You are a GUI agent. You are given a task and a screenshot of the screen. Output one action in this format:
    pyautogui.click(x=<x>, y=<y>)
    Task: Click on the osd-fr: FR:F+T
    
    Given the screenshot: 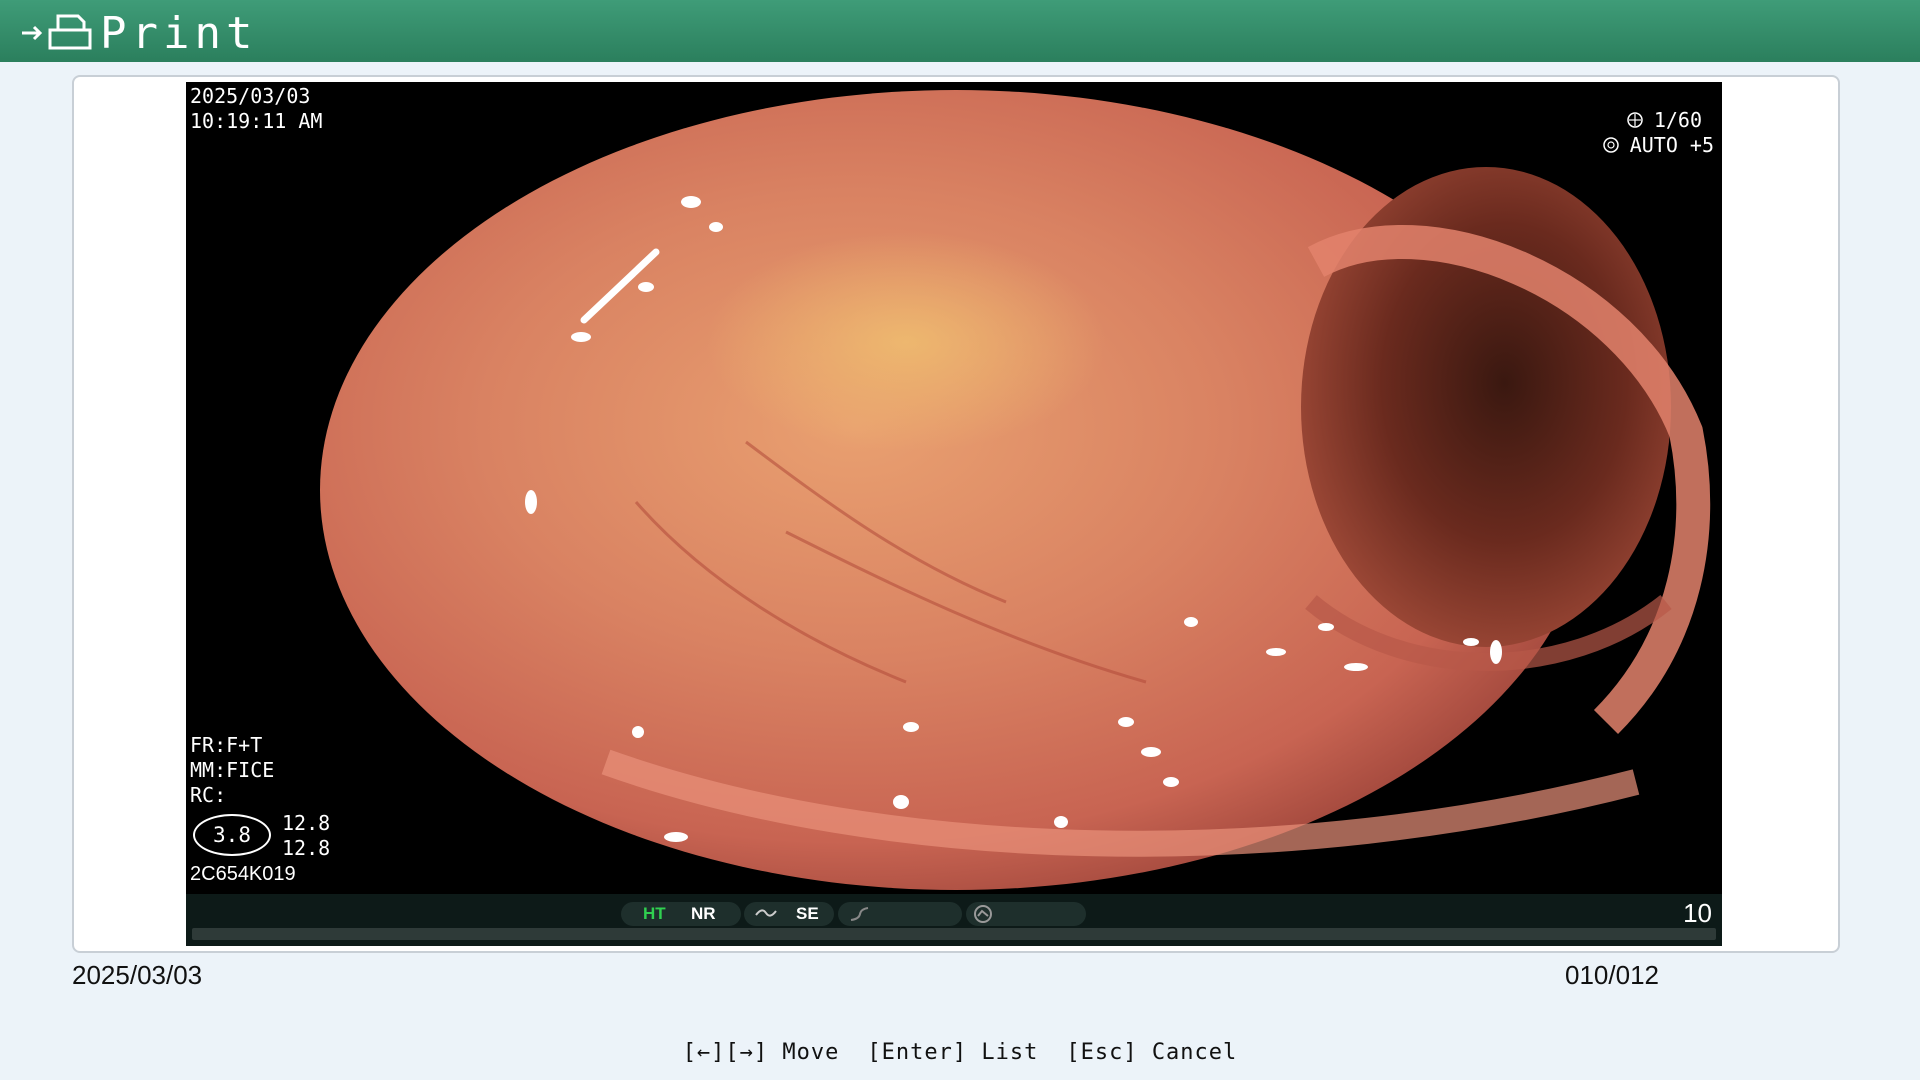 What is the action you would take?
    pyautogui.click(x=226, y=745)
    